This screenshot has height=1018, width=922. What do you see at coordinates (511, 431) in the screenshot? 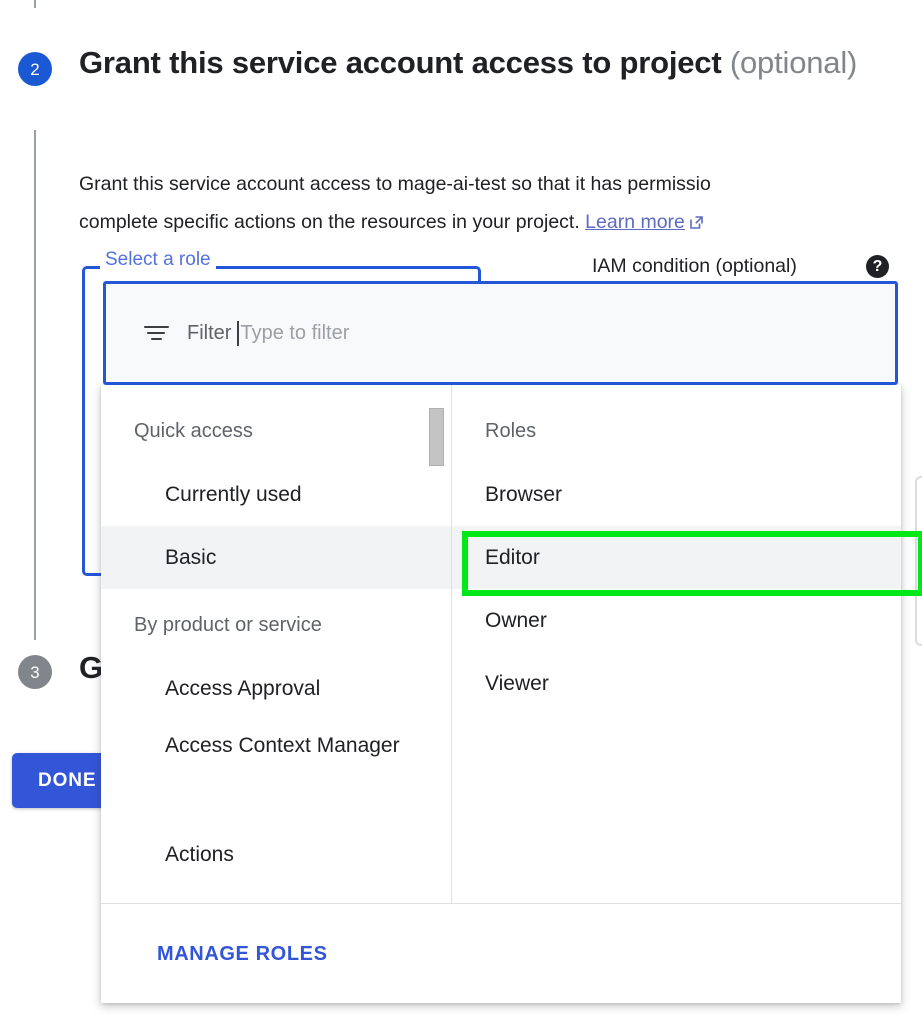
I see `roles-column-header: Roles` at bounding box center [511, 431].